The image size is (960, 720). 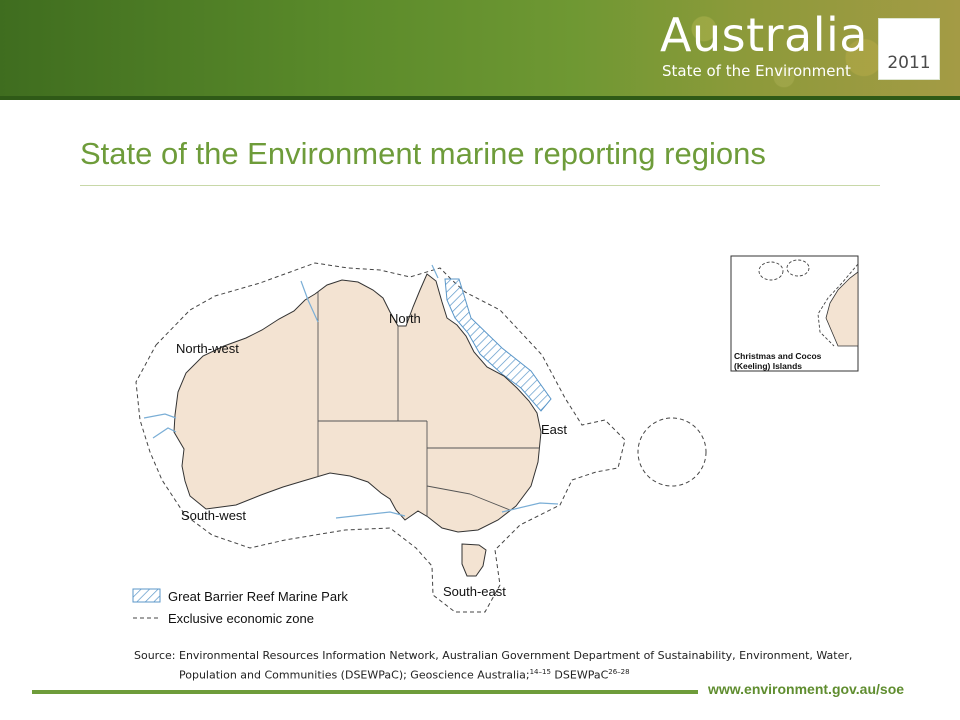 I want to click on source-ref-1: 14–15, so click(x=540, y=672).